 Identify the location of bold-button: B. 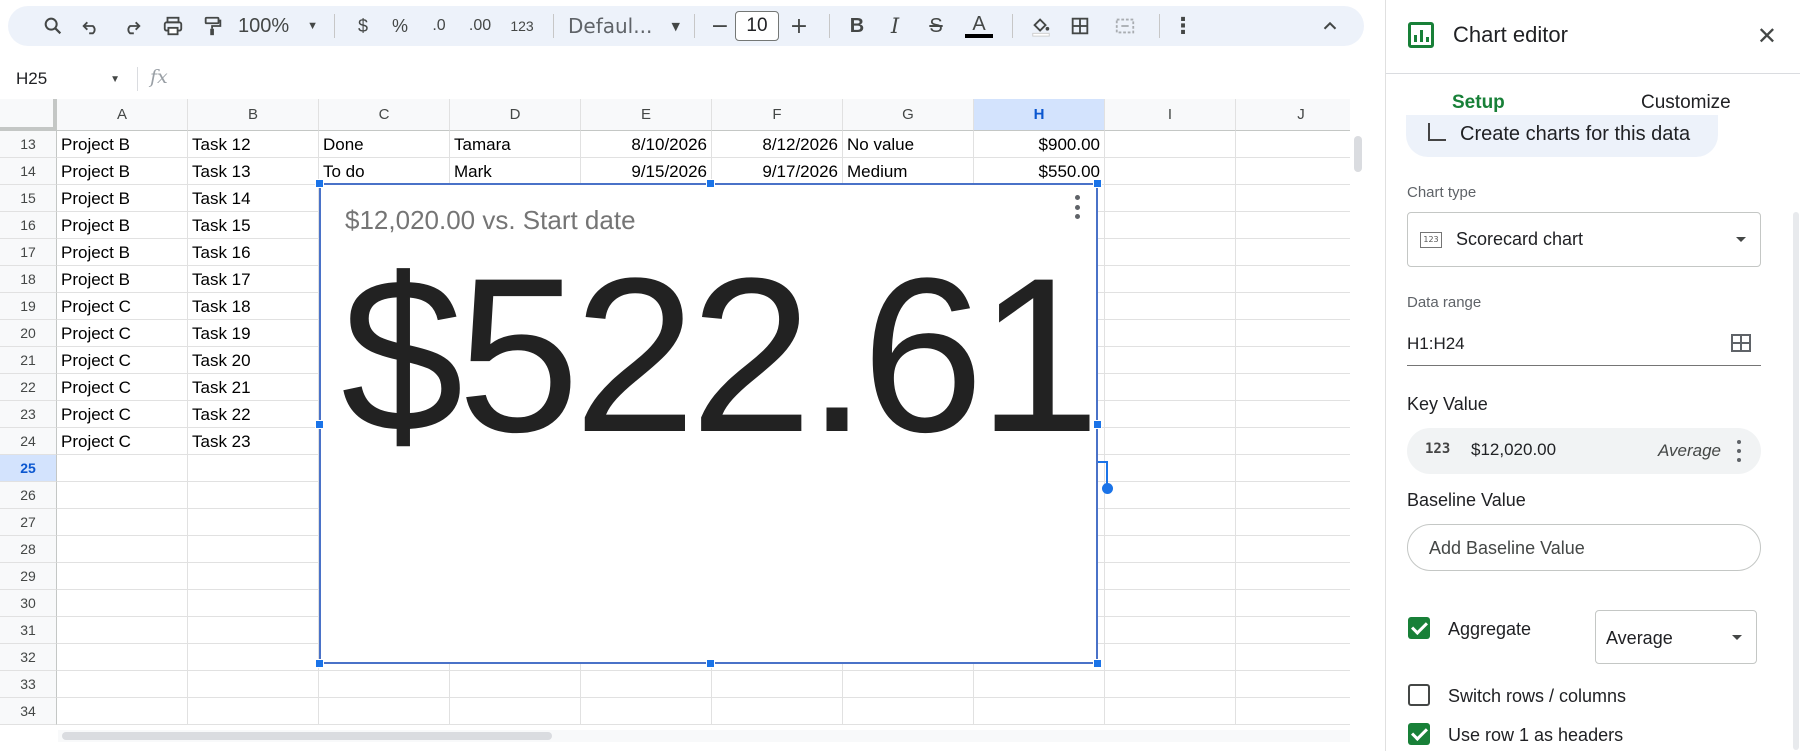
(857, 26).